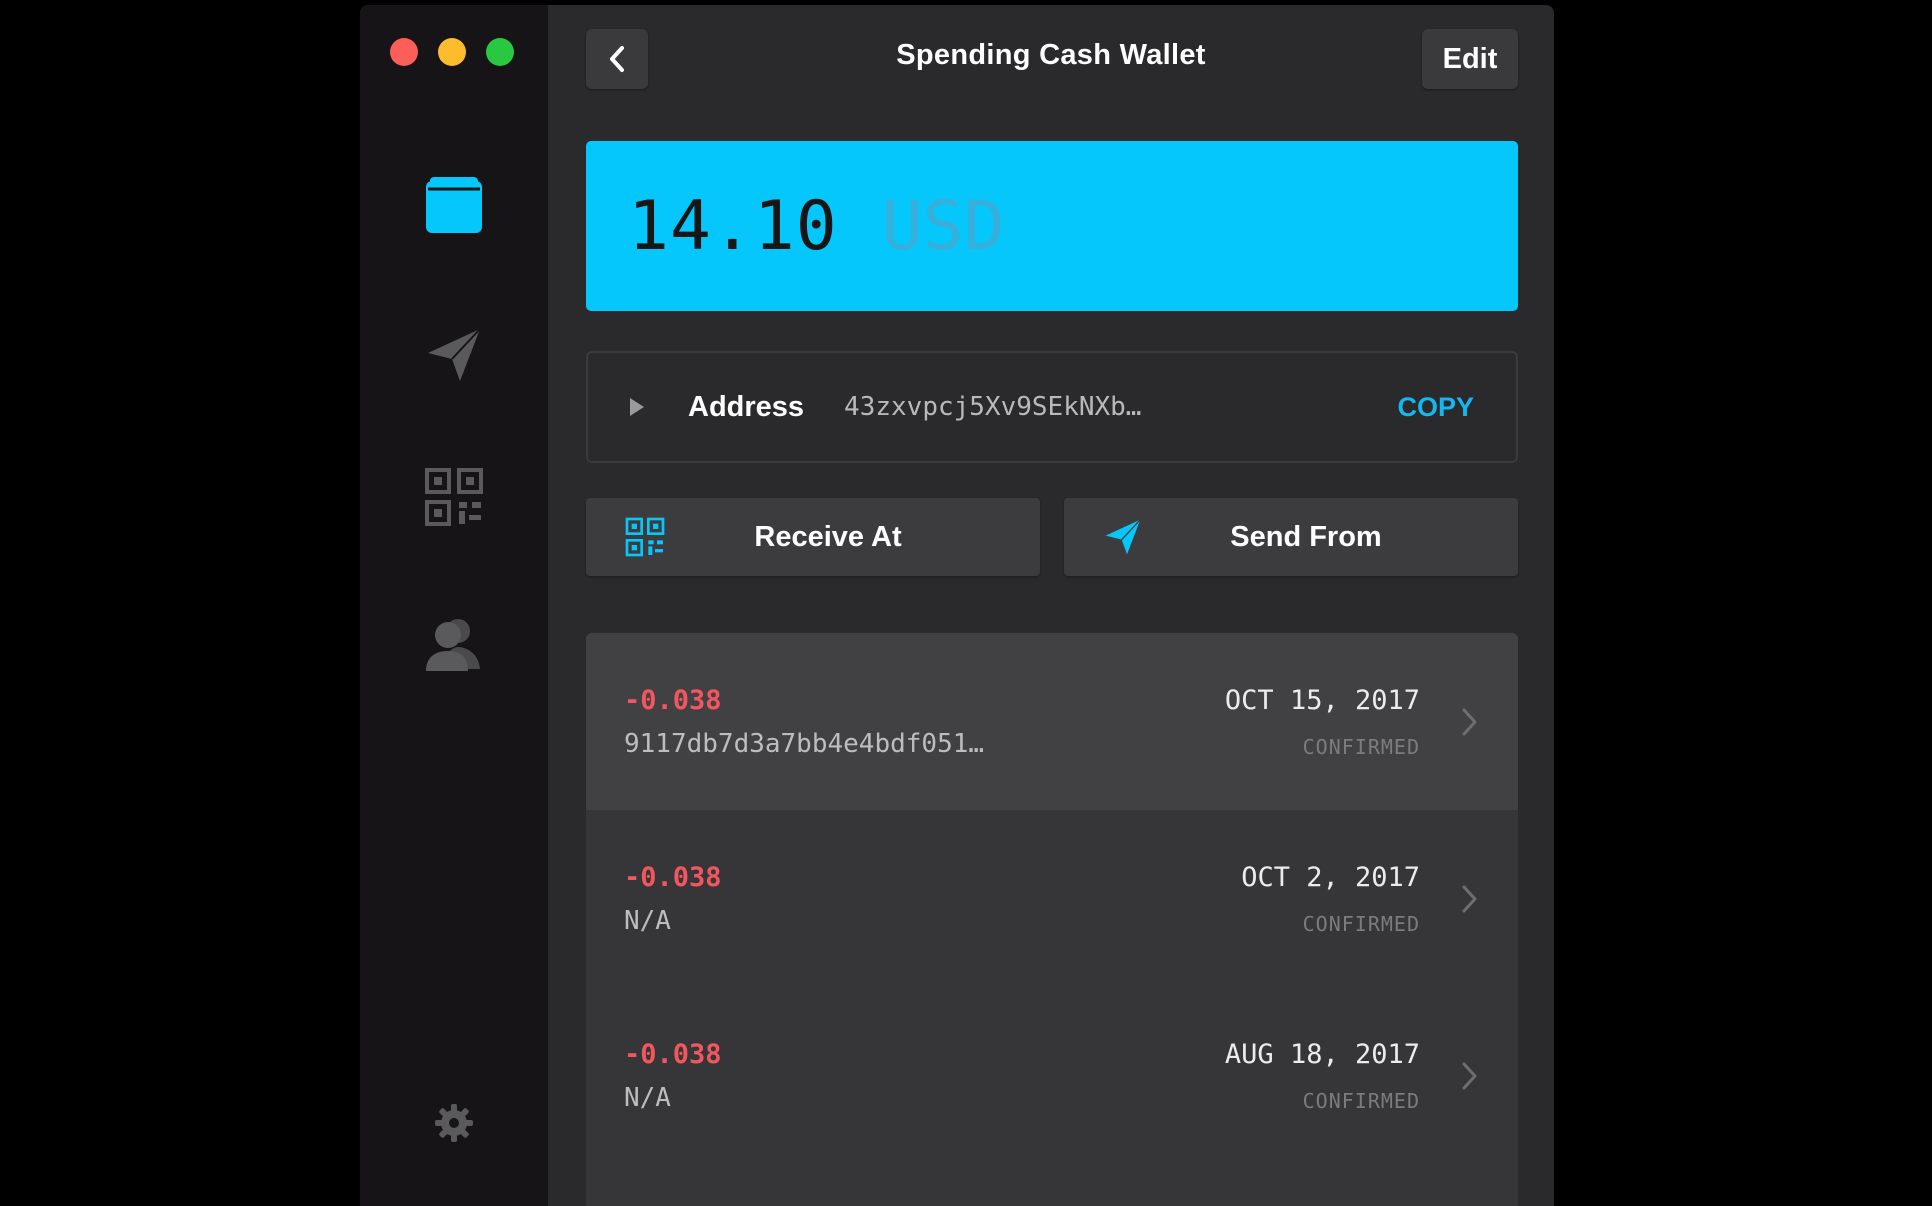  I want to click on contacts-icon, so click(453, 645).